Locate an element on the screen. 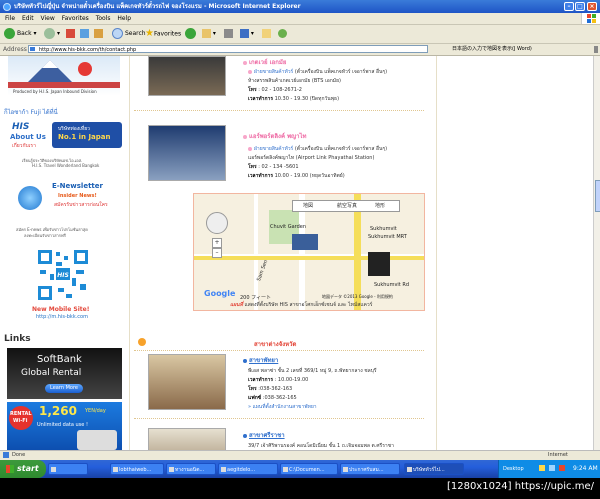 Image resolution: width=600 pixels, height=499 pixels. menu-tools: Tools is located at coordinates (103, 18).